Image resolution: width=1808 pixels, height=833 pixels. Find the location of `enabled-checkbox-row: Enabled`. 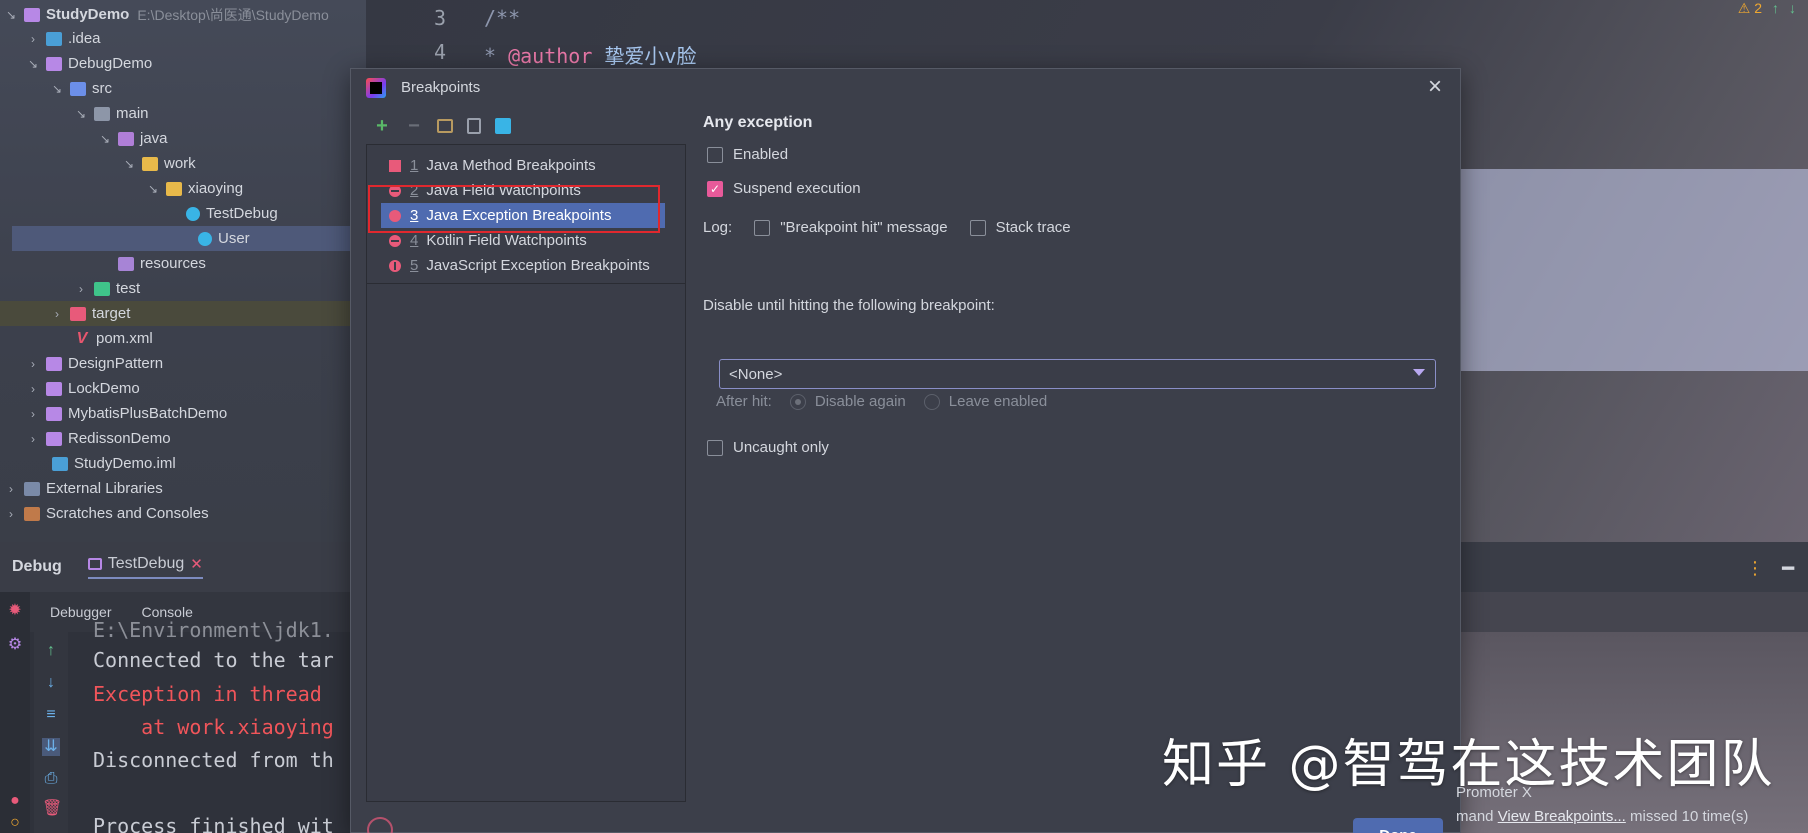

enabled-checkbox-row: Enabled is located at coordinates (747, 154).